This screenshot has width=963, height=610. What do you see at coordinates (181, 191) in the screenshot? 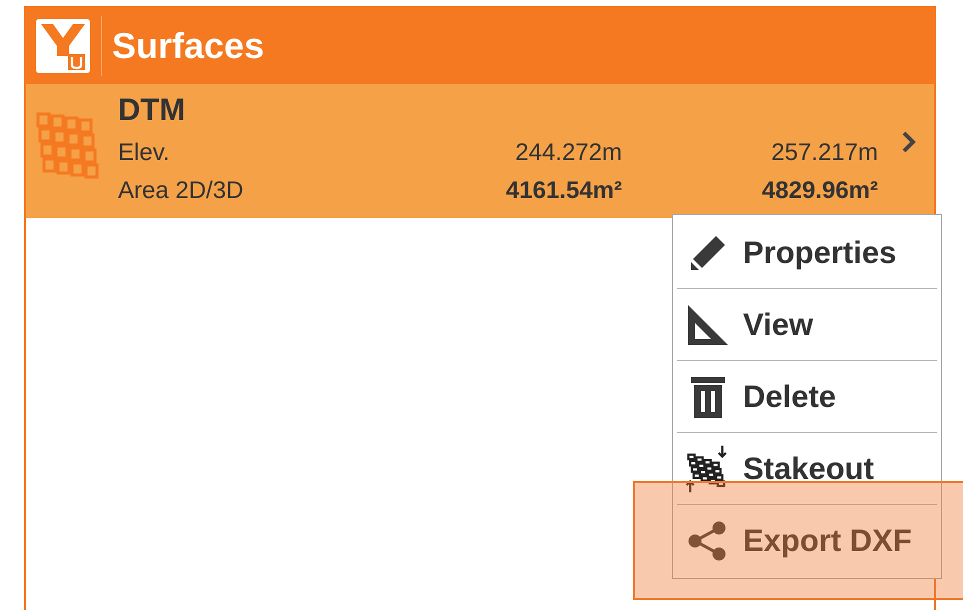
I see `area-label: Area 2D/3D` at bounding box center [181, 191].